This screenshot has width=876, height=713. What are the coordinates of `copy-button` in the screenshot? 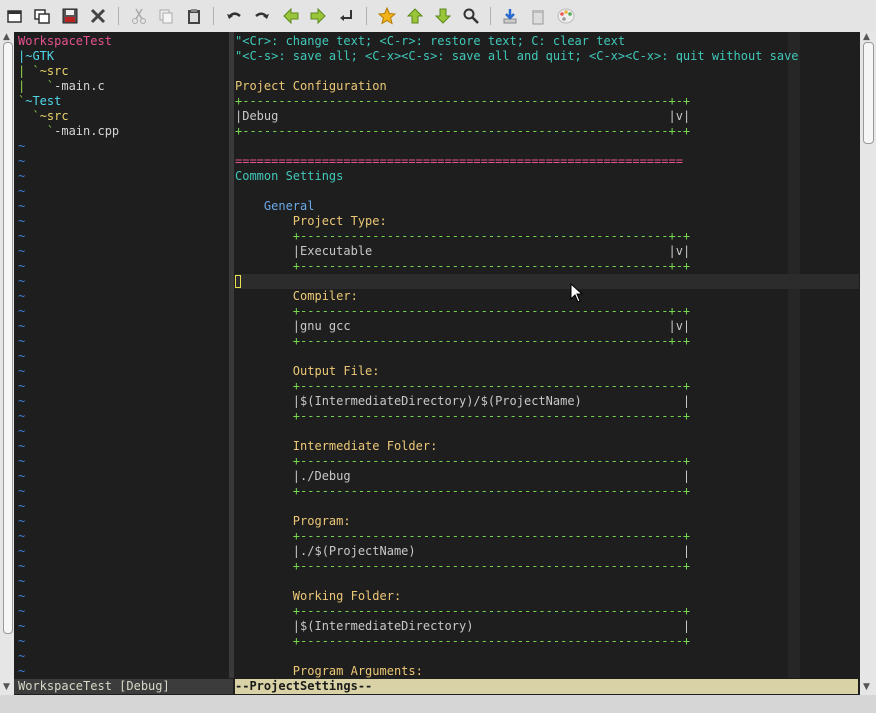 It's located at (166, 16).